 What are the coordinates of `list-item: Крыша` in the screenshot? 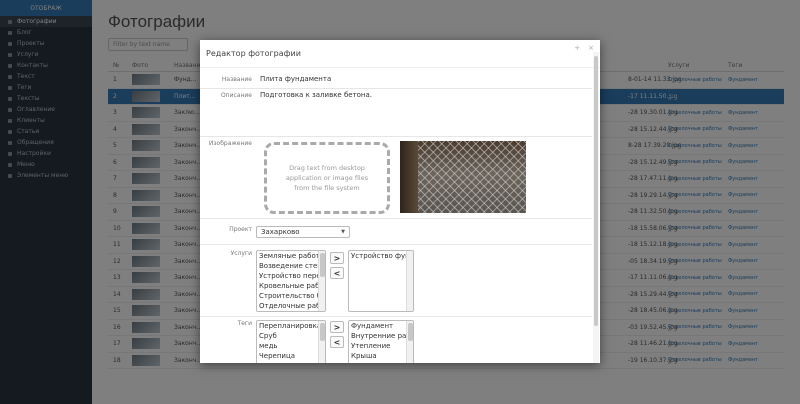 It's located at (381, 356).